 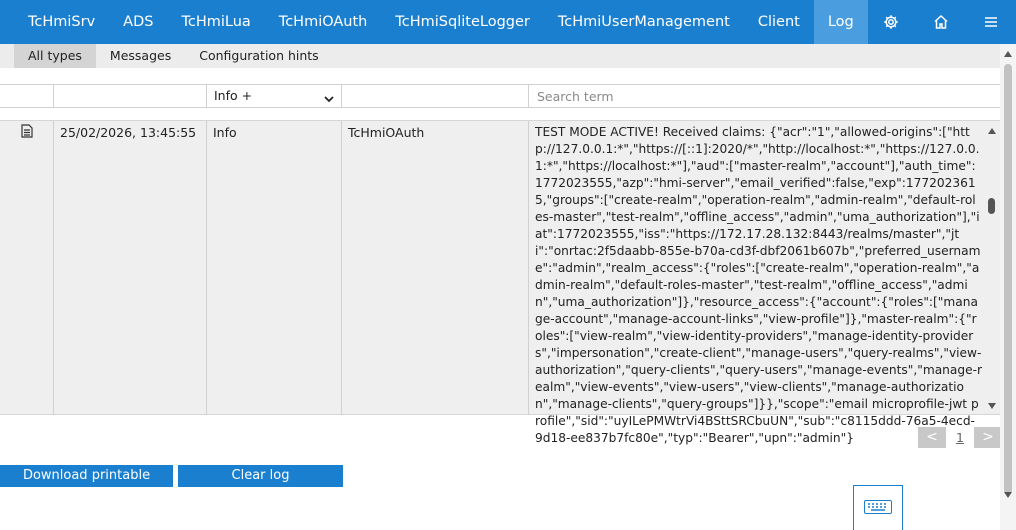 What do you see at coordinates (1008, 495) in the screenshot?
I see `page-scroll-down-icon` at bounding box center [1008, 495].